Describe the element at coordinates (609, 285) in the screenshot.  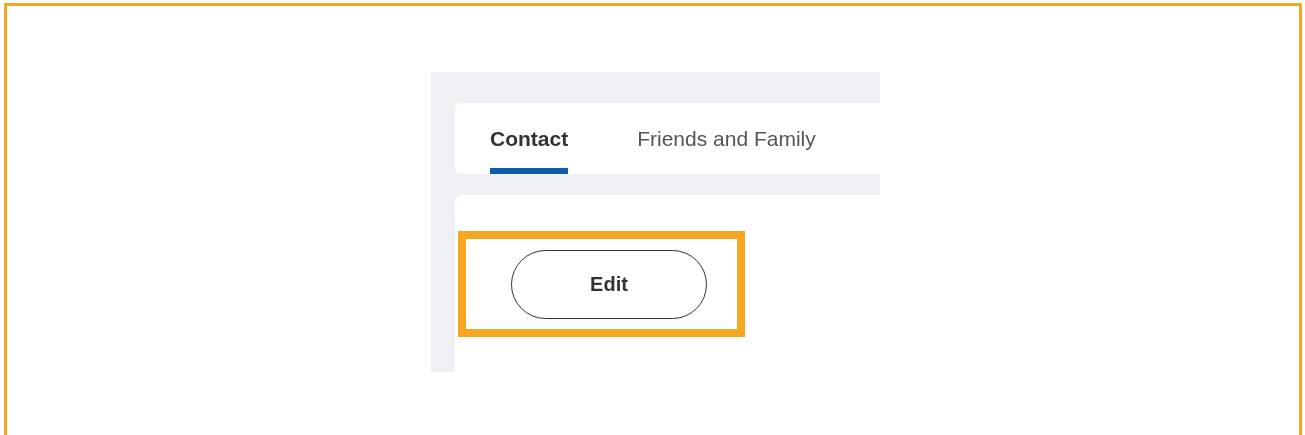
I see `edit-button: Edit` at that location.